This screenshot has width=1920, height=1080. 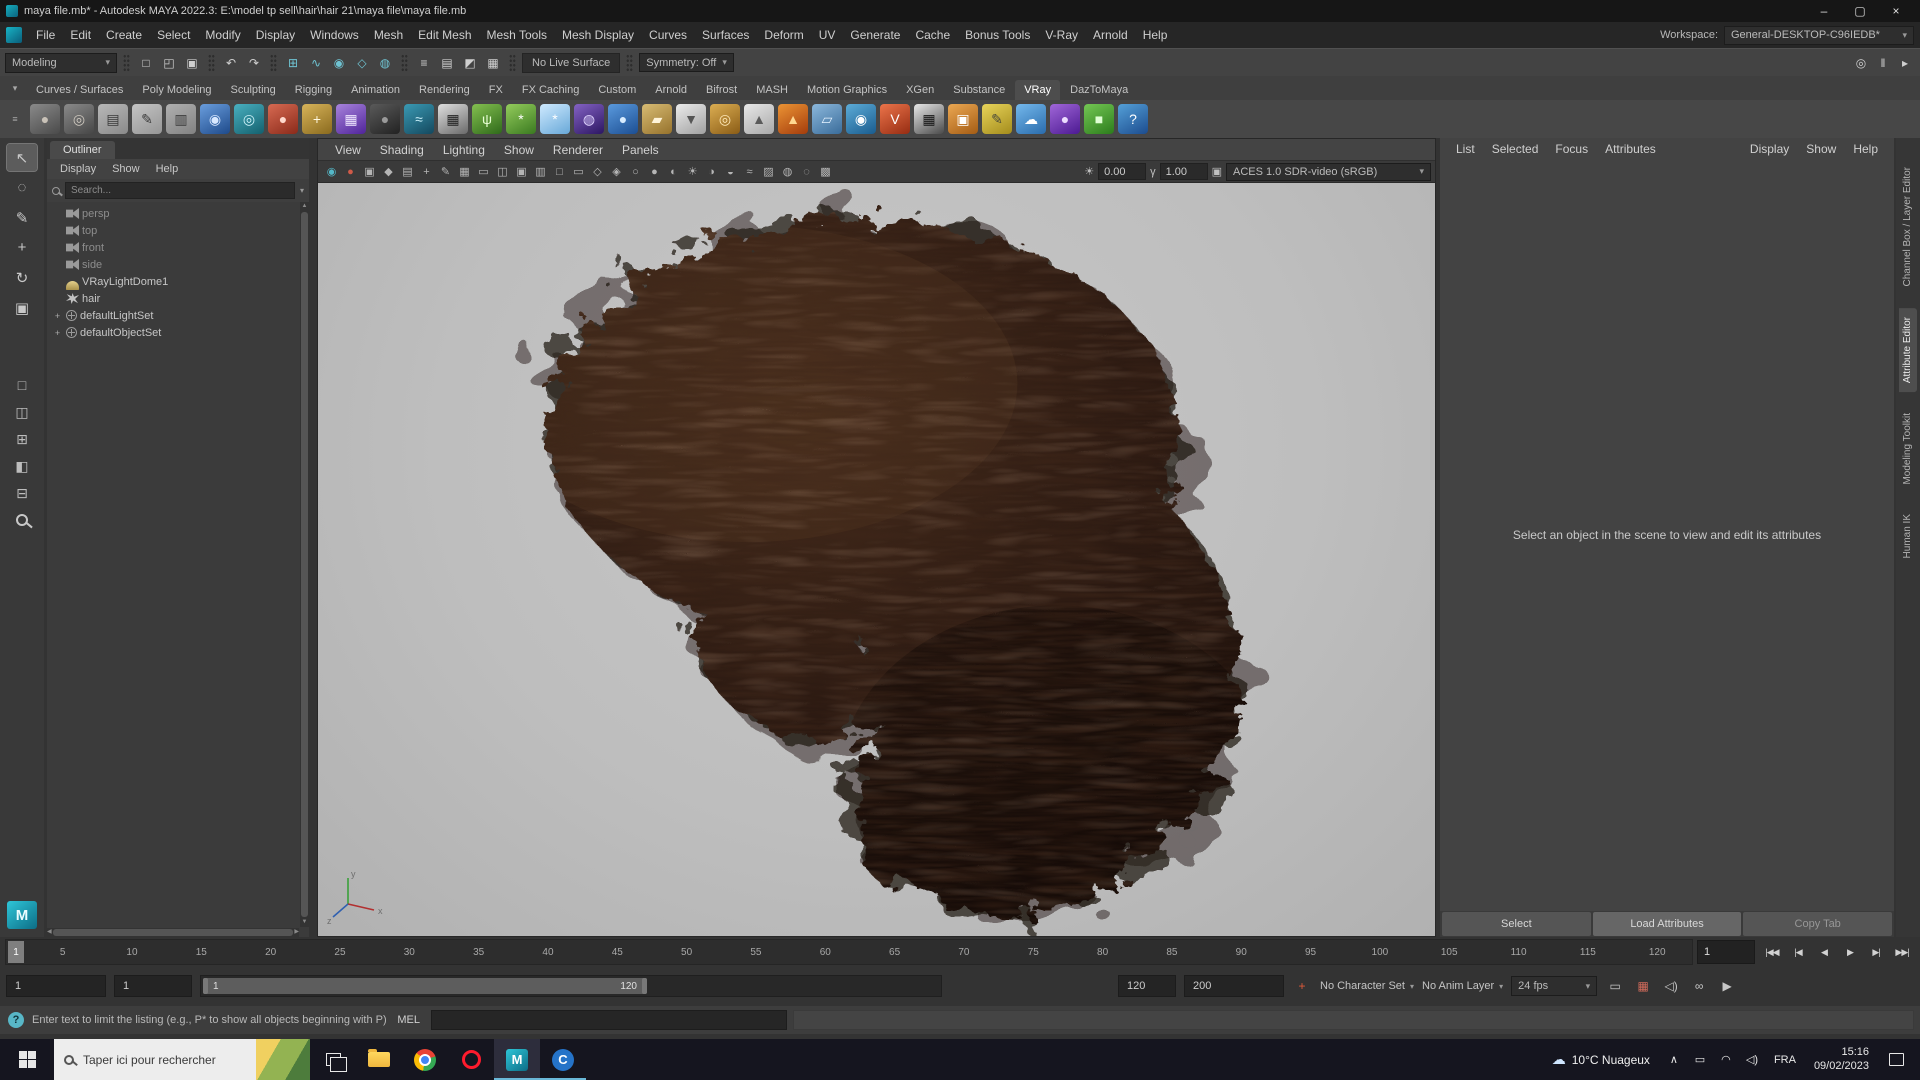 I want to click on mel-command-input, so click(x=608, y=1020).